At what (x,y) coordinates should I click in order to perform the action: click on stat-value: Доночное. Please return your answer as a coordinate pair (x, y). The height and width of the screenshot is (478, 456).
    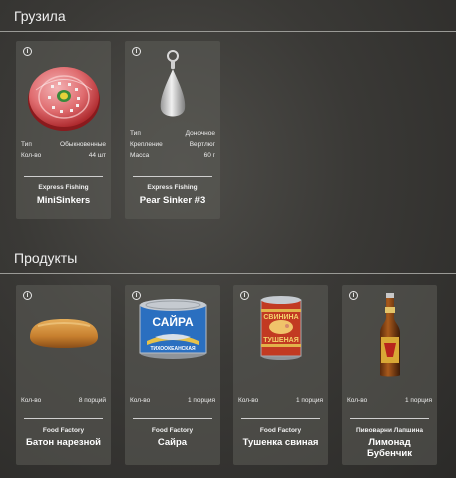
    Looking at the image, I should click on (200, 133).